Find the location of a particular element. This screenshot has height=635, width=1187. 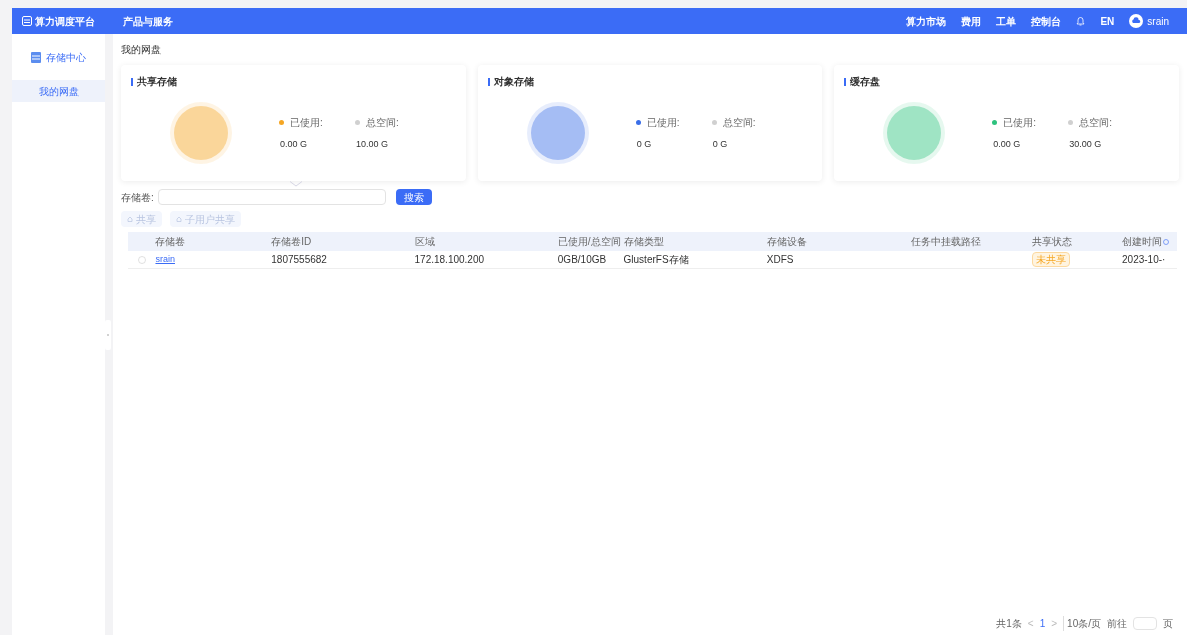

table-cell-text: 1807555682 is located at coordinates (299, 260).